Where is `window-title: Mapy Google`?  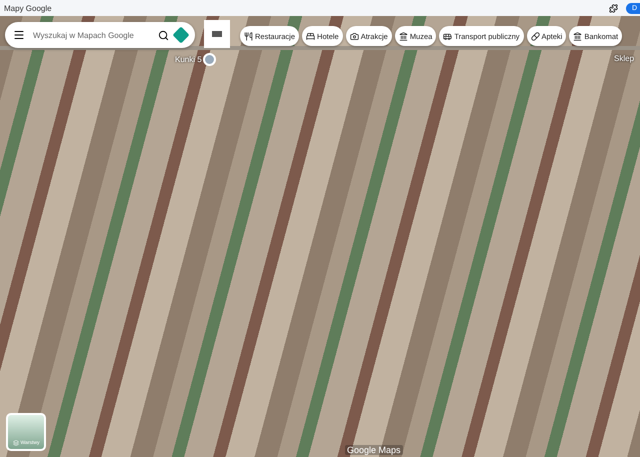
window-title: Mapy Google is located at coordinates (28, 8).